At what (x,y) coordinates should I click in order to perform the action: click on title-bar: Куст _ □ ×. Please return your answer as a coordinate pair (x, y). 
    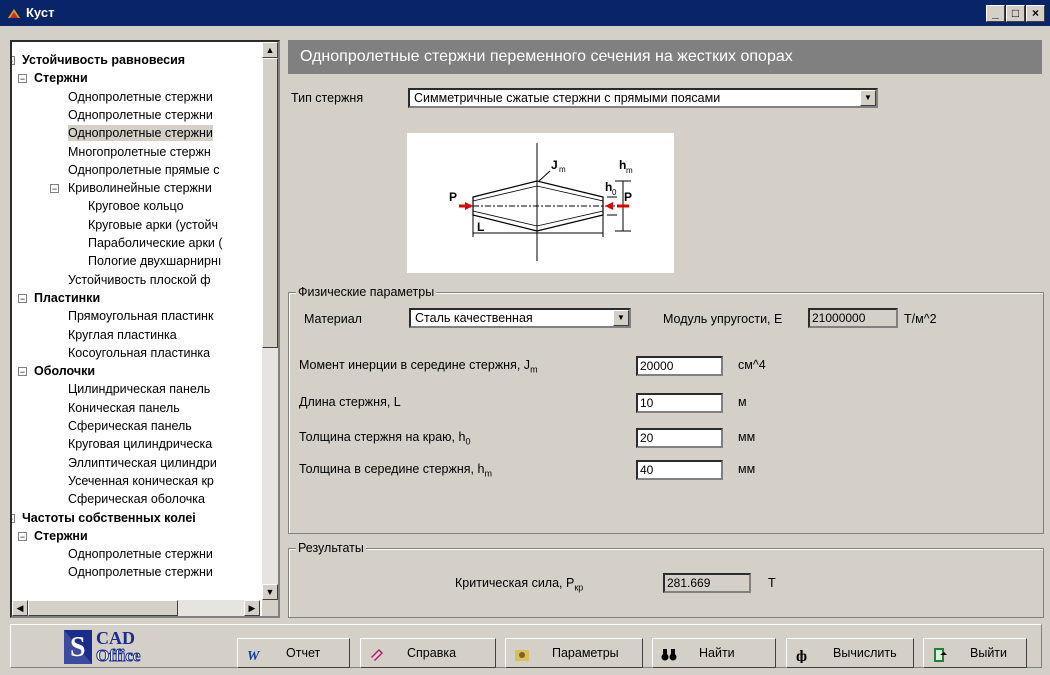
    Looking at the image, I should click on (525, 13).